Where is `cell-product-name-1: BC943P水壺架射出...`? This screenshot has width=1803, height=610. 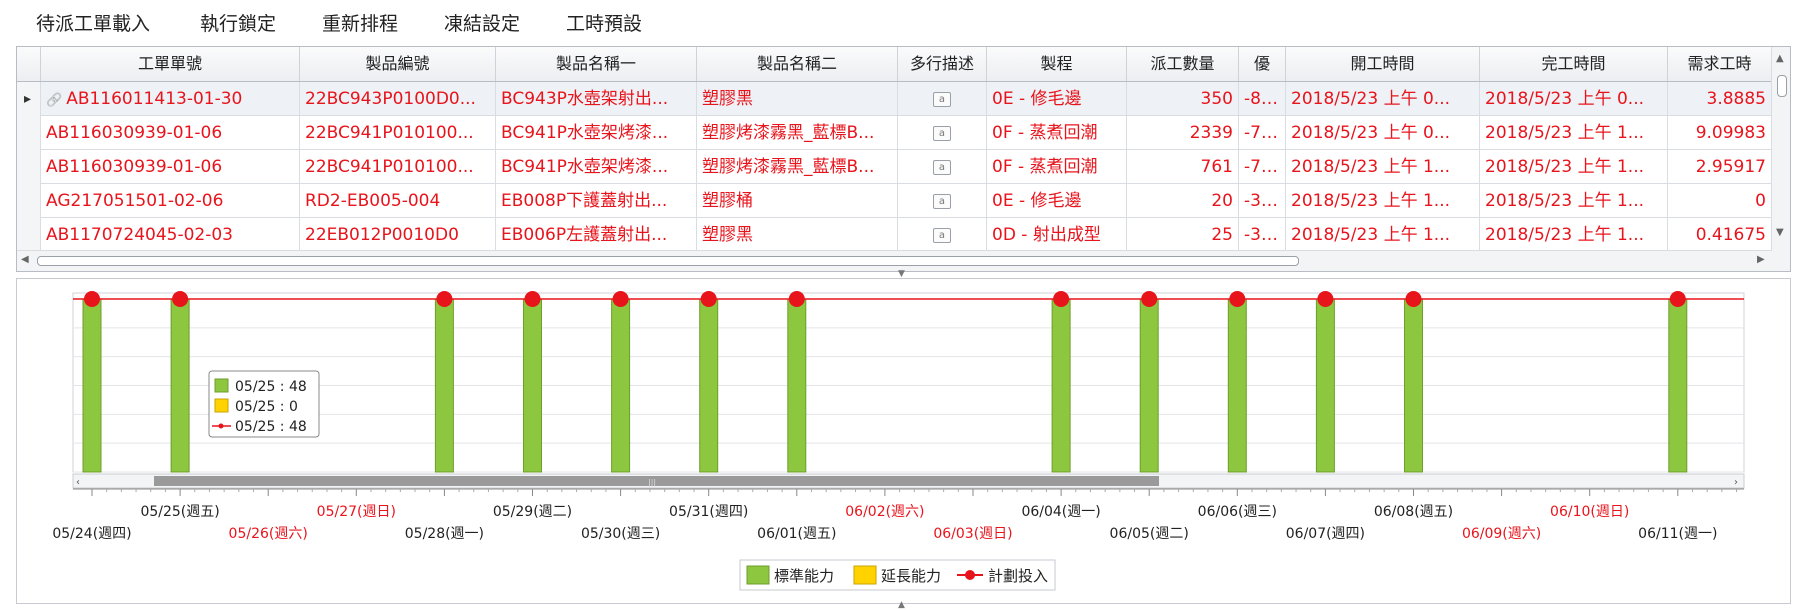 cell-product-name-1: BC943P水壺架射出... is located at coordinates (596, 99).